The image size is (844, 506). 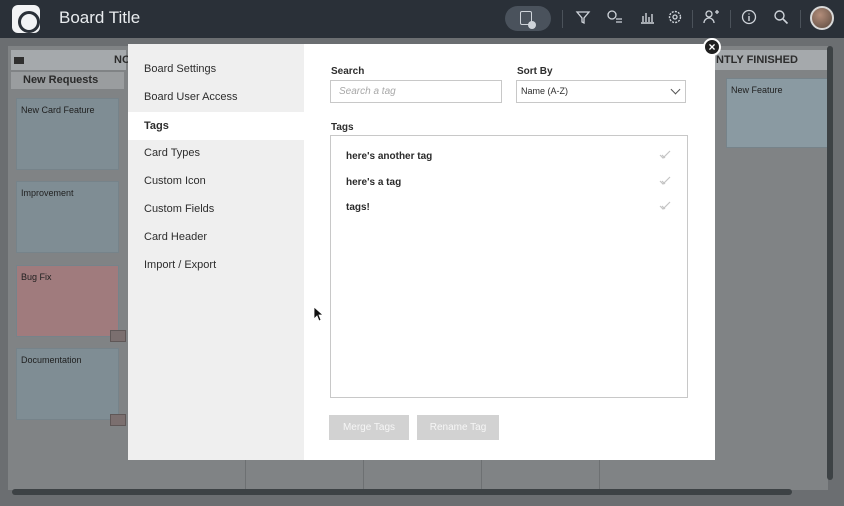 I want to click on sort-by-select: Name (A-Z), so click(x=601, y=91).